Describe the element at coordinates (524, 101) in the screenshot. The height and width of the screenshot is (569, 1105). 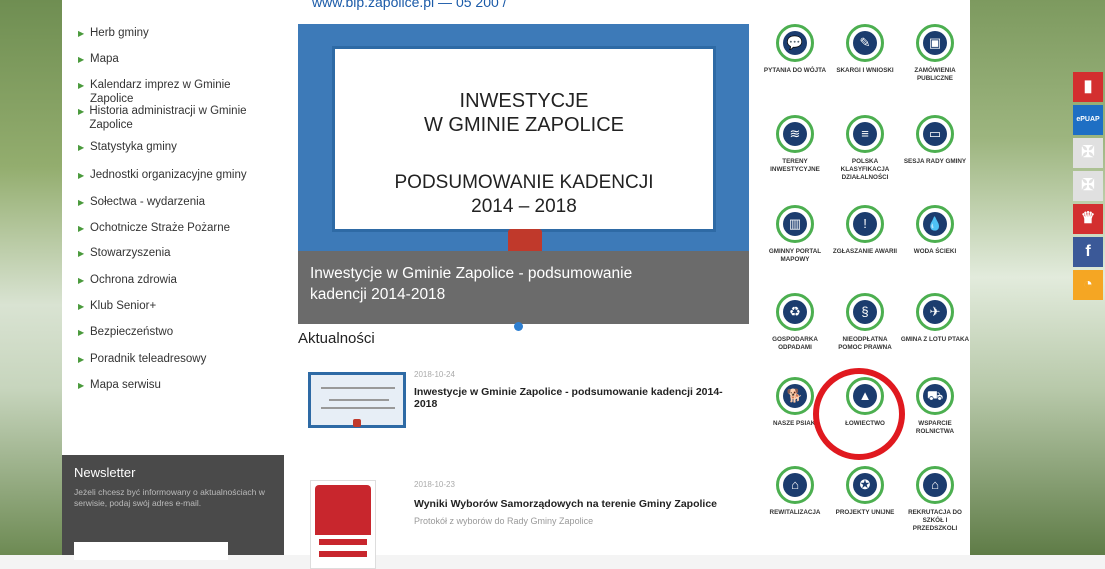
I see `slide-line-1: INWESTYCJE` at that location.